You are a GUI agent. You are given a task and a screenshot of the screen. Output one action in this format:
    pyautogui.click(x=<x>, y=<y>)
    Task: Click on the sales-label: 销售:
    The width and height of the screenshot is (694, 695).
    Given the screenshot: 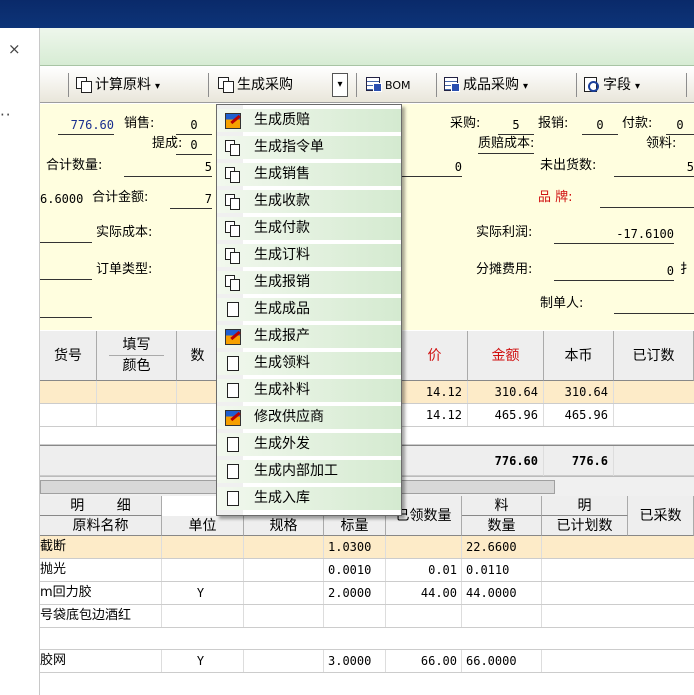 What is the action you would take?
    pyautogui.click(x=139, y=123)
    